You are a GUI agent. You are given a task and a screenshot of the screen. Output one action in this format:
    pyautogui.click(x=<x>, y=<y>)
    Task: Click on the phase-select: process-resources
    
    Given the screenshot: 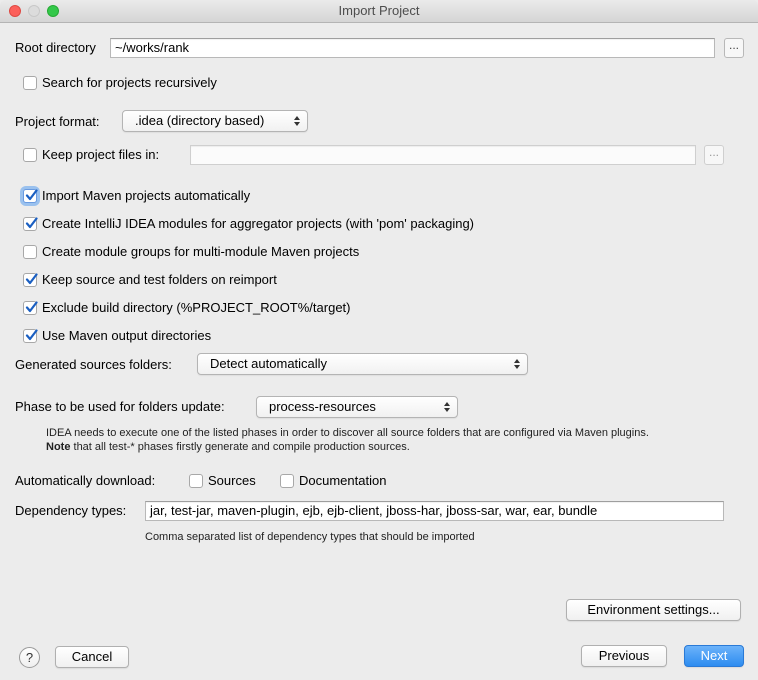 What is the action you would take?
    pyautogui.click(x=357, y=407)
    